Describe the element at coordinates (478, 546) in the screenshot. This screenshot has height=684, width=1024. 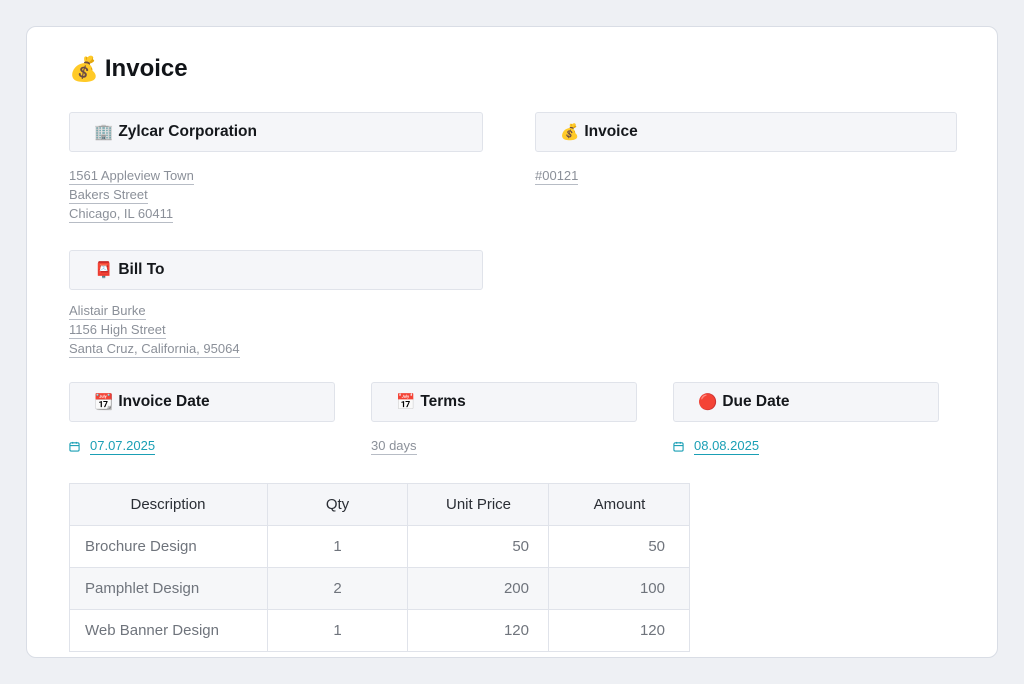
I see `cell-unit-price: 50` at that location.